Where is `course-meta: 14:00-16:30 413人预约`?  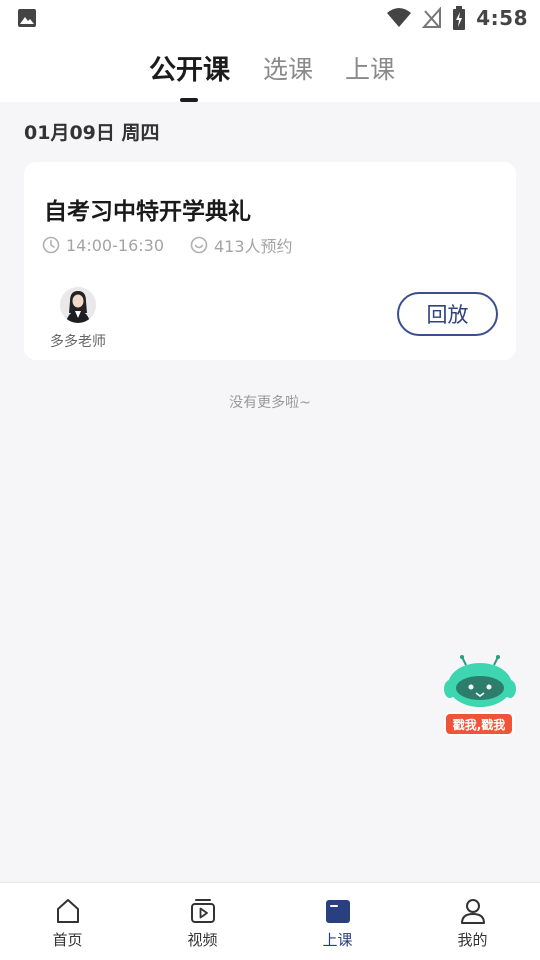
course-meta: 14:00-16:30 413人预约 is located at coordinates (167, 245).